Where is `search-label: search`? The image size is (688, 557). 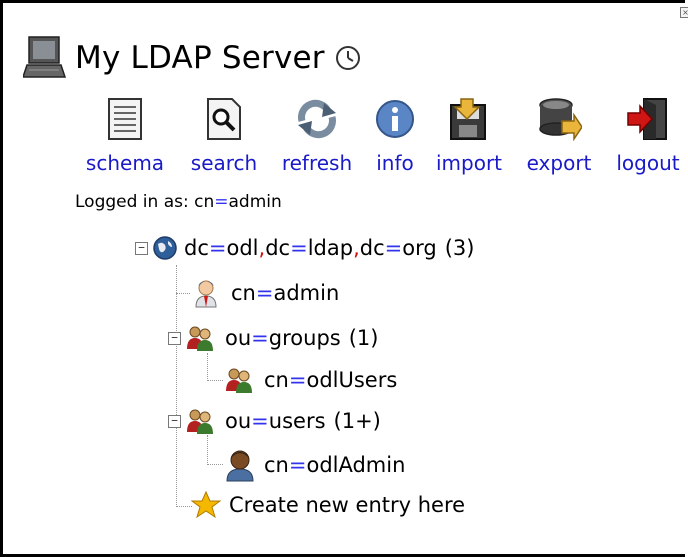
search-label: search is located at coordinates (224, 163).